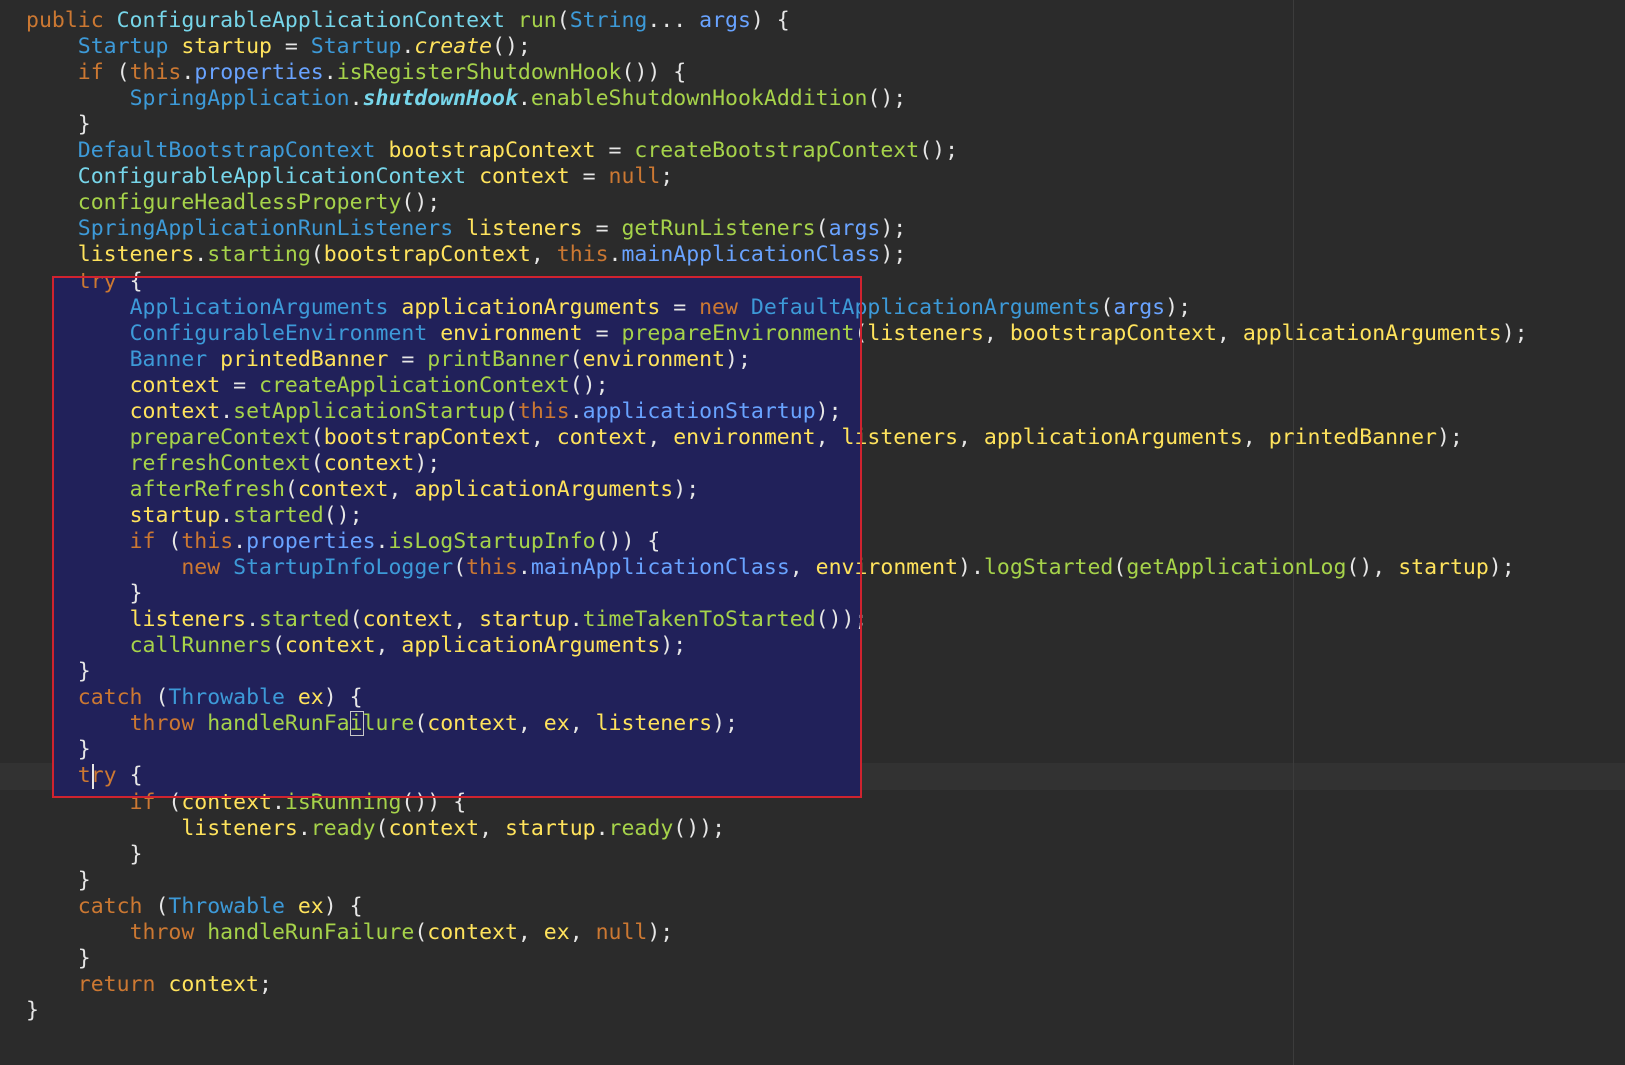 This screenshot has width=1625, height=1065. I want to click on code-token: ()) {, so click(434, 802).